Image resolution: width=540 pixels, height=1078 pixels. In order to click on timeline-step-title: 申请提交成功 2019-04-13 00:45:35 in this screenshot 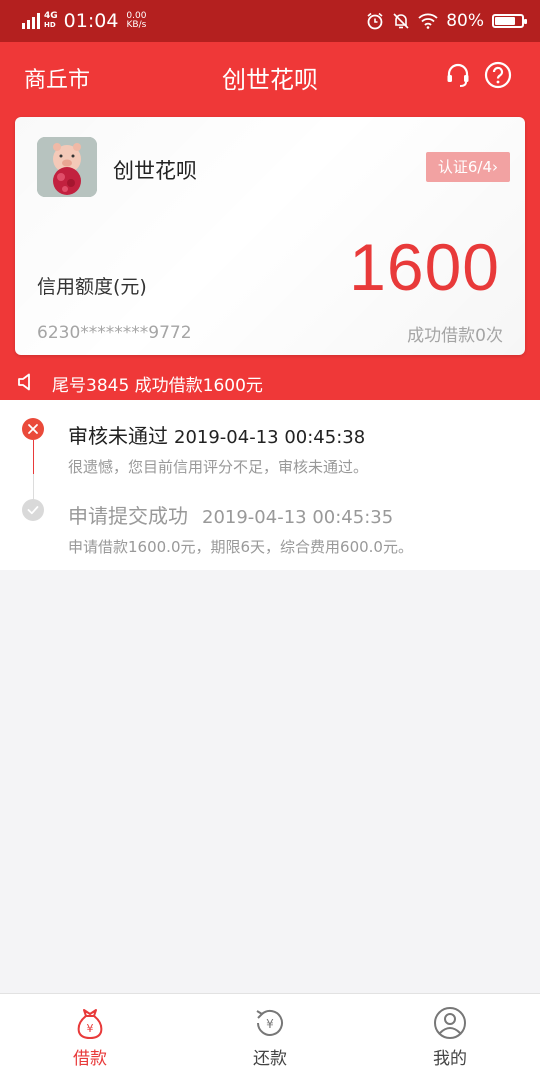, I will do `click(230, 514)`.